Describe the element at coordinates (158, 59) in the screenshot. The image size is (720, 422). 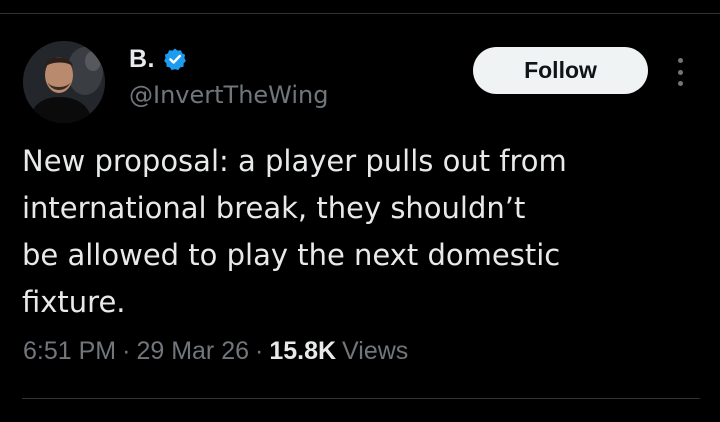
I see `author-name-row: B.` at that location.